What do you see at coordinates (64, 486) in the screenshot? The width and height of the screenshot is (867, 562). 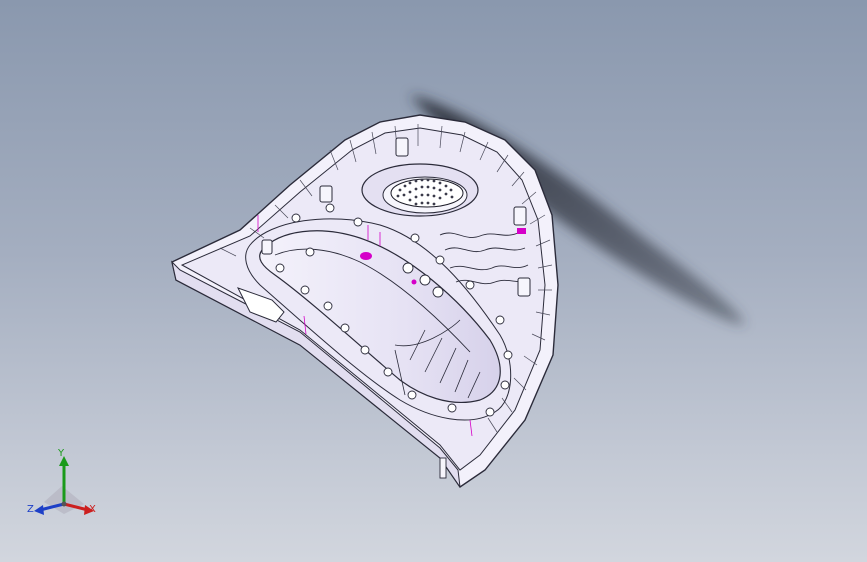 I see `reference-triad: Y X Z` at bounding box center [64, 486].